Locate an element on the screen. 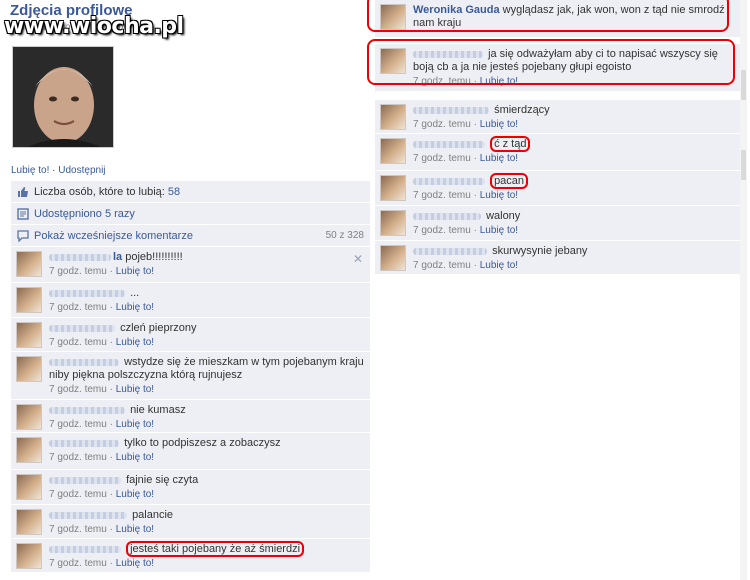 The image size is (750, 580). list-item: nie kumasz 7 godz. temu · Lubię to! is located at coordinates (190, 416).